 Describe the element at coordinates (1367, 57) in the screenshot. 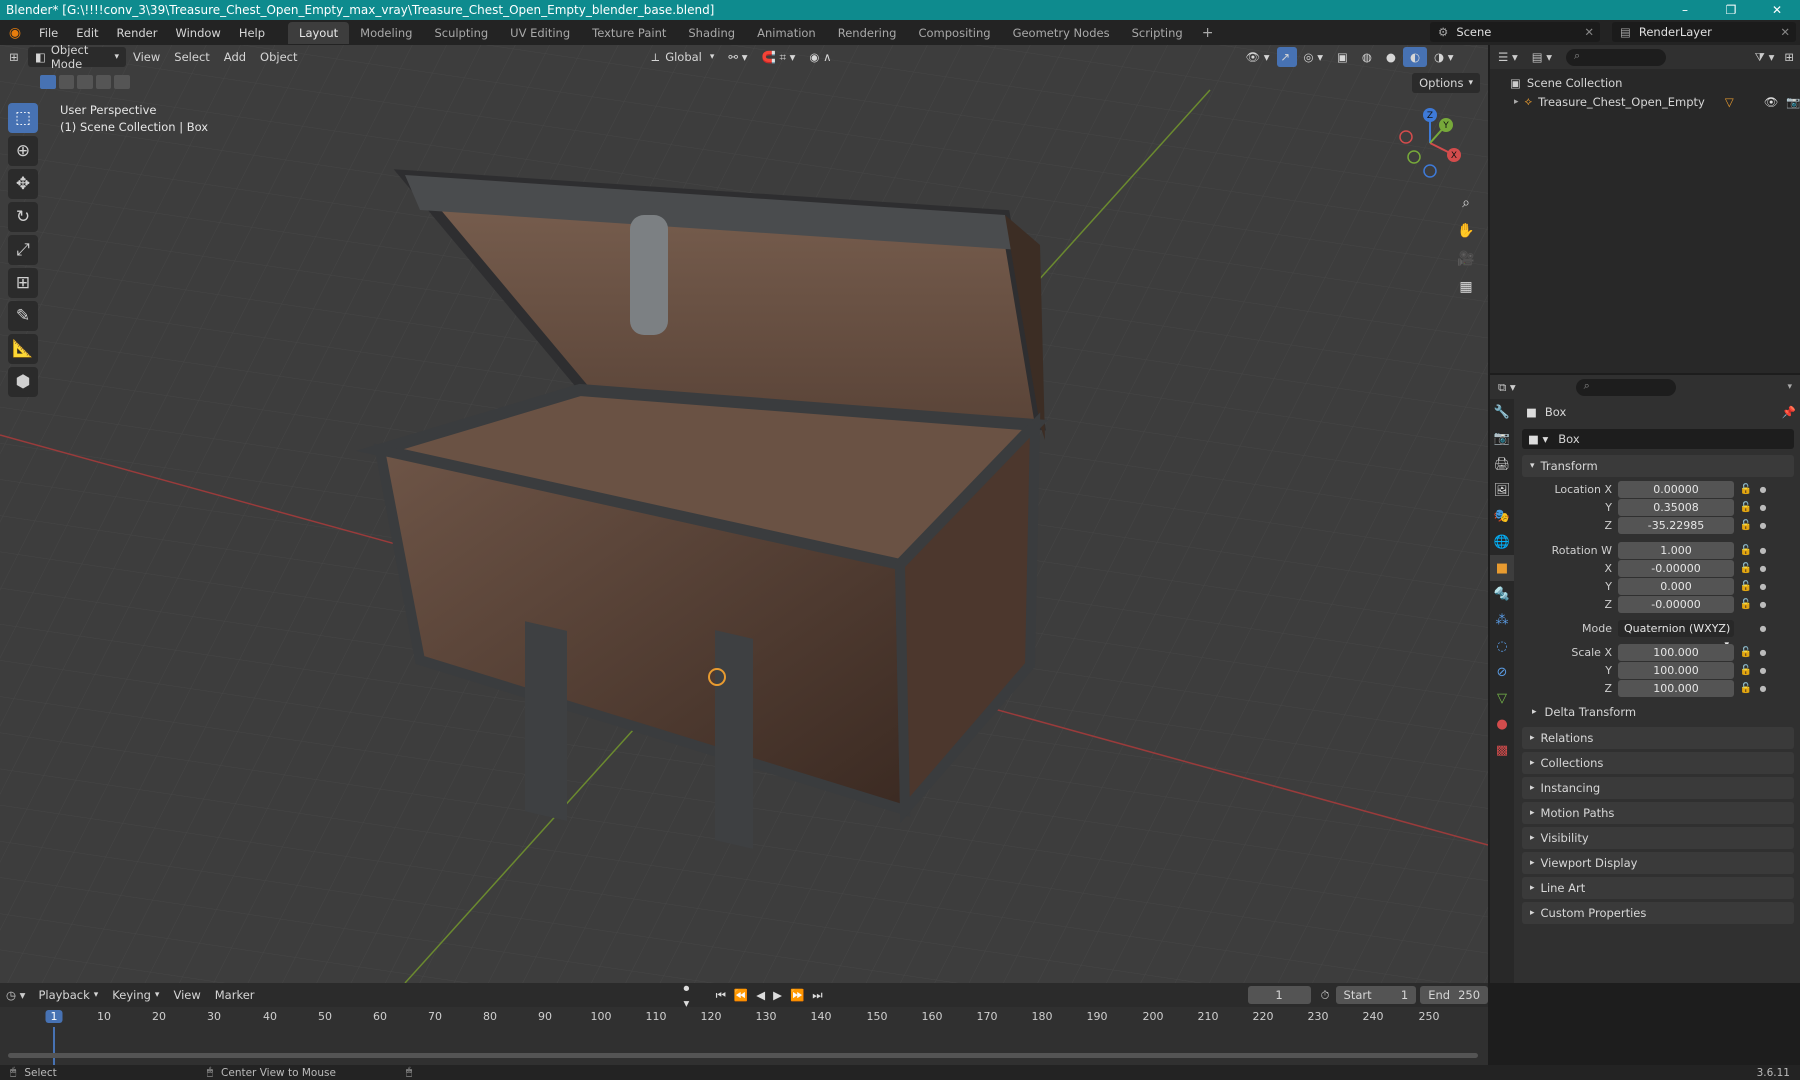

I see `wireframe-shading-icon: ◍` at that location.